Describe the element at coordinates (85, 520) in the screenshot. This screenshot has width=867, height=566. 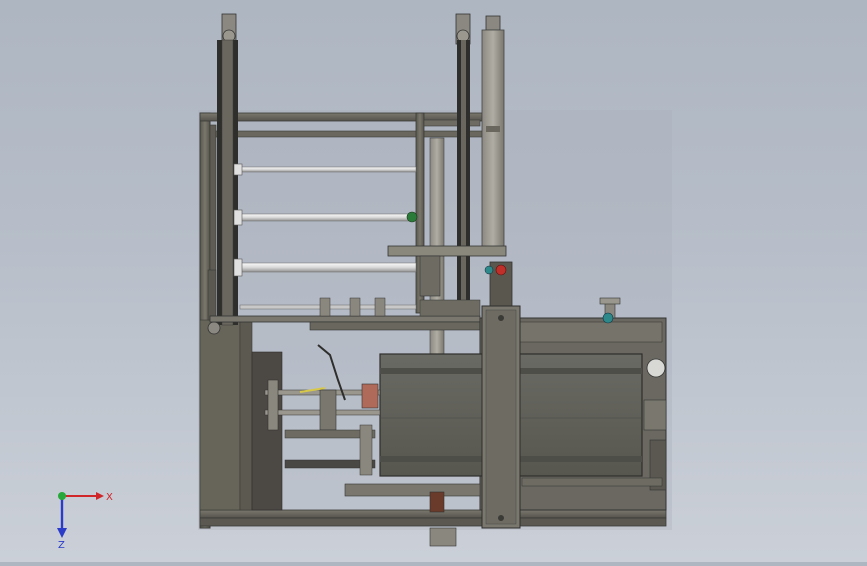
I see `coordinate-triad: X Z` at that location.